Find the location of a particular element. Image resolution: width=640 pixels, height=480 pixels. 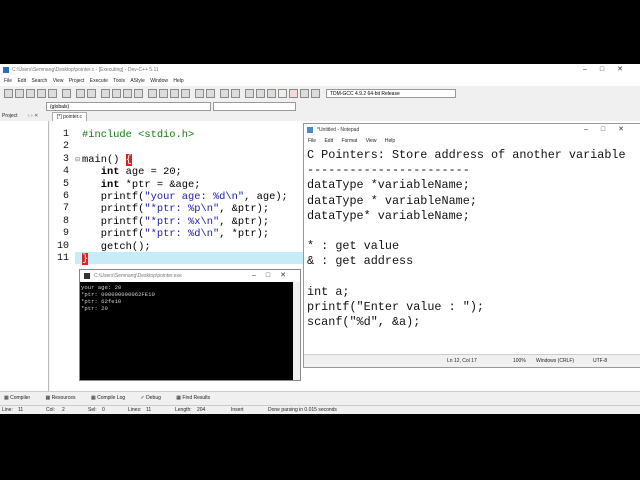

status-line-label: Line: is located at coordinates (7, 410).